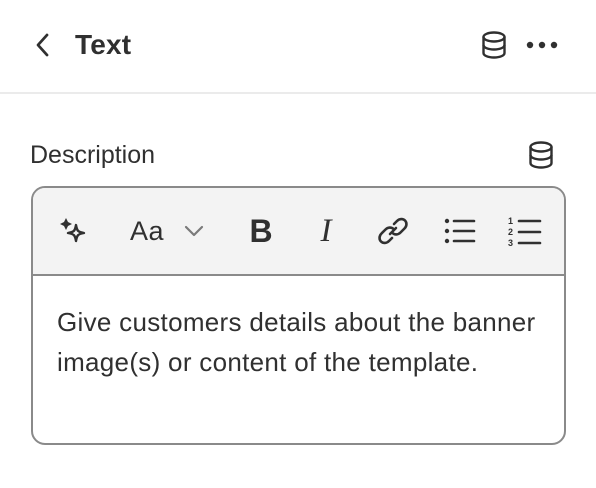 The image size is (596, 488). I want to click on chevron-left-icon, so click(43, 45).